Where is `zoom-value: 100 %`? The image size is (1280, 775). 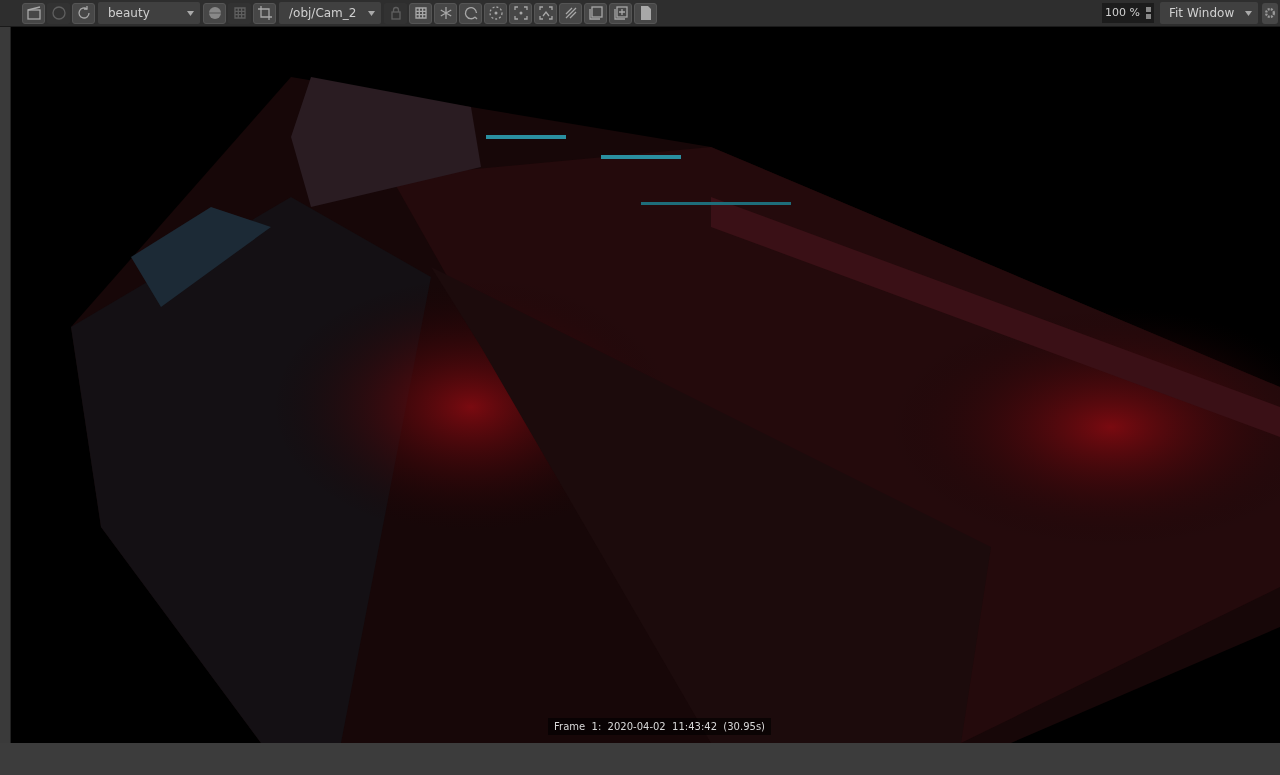
zoom-value: 100 % is located at coordinates (1122, 12).